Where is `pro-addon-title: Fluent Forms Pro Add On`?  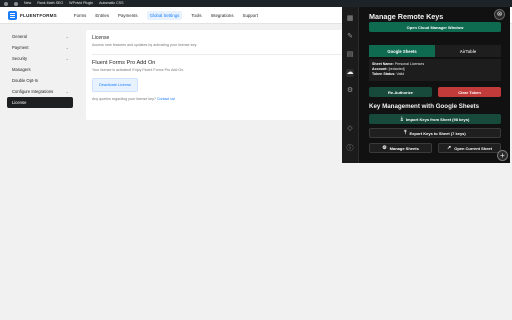 pro-addon-title: Fluent Forms Pro Add On is located at coordinates (124, 63).